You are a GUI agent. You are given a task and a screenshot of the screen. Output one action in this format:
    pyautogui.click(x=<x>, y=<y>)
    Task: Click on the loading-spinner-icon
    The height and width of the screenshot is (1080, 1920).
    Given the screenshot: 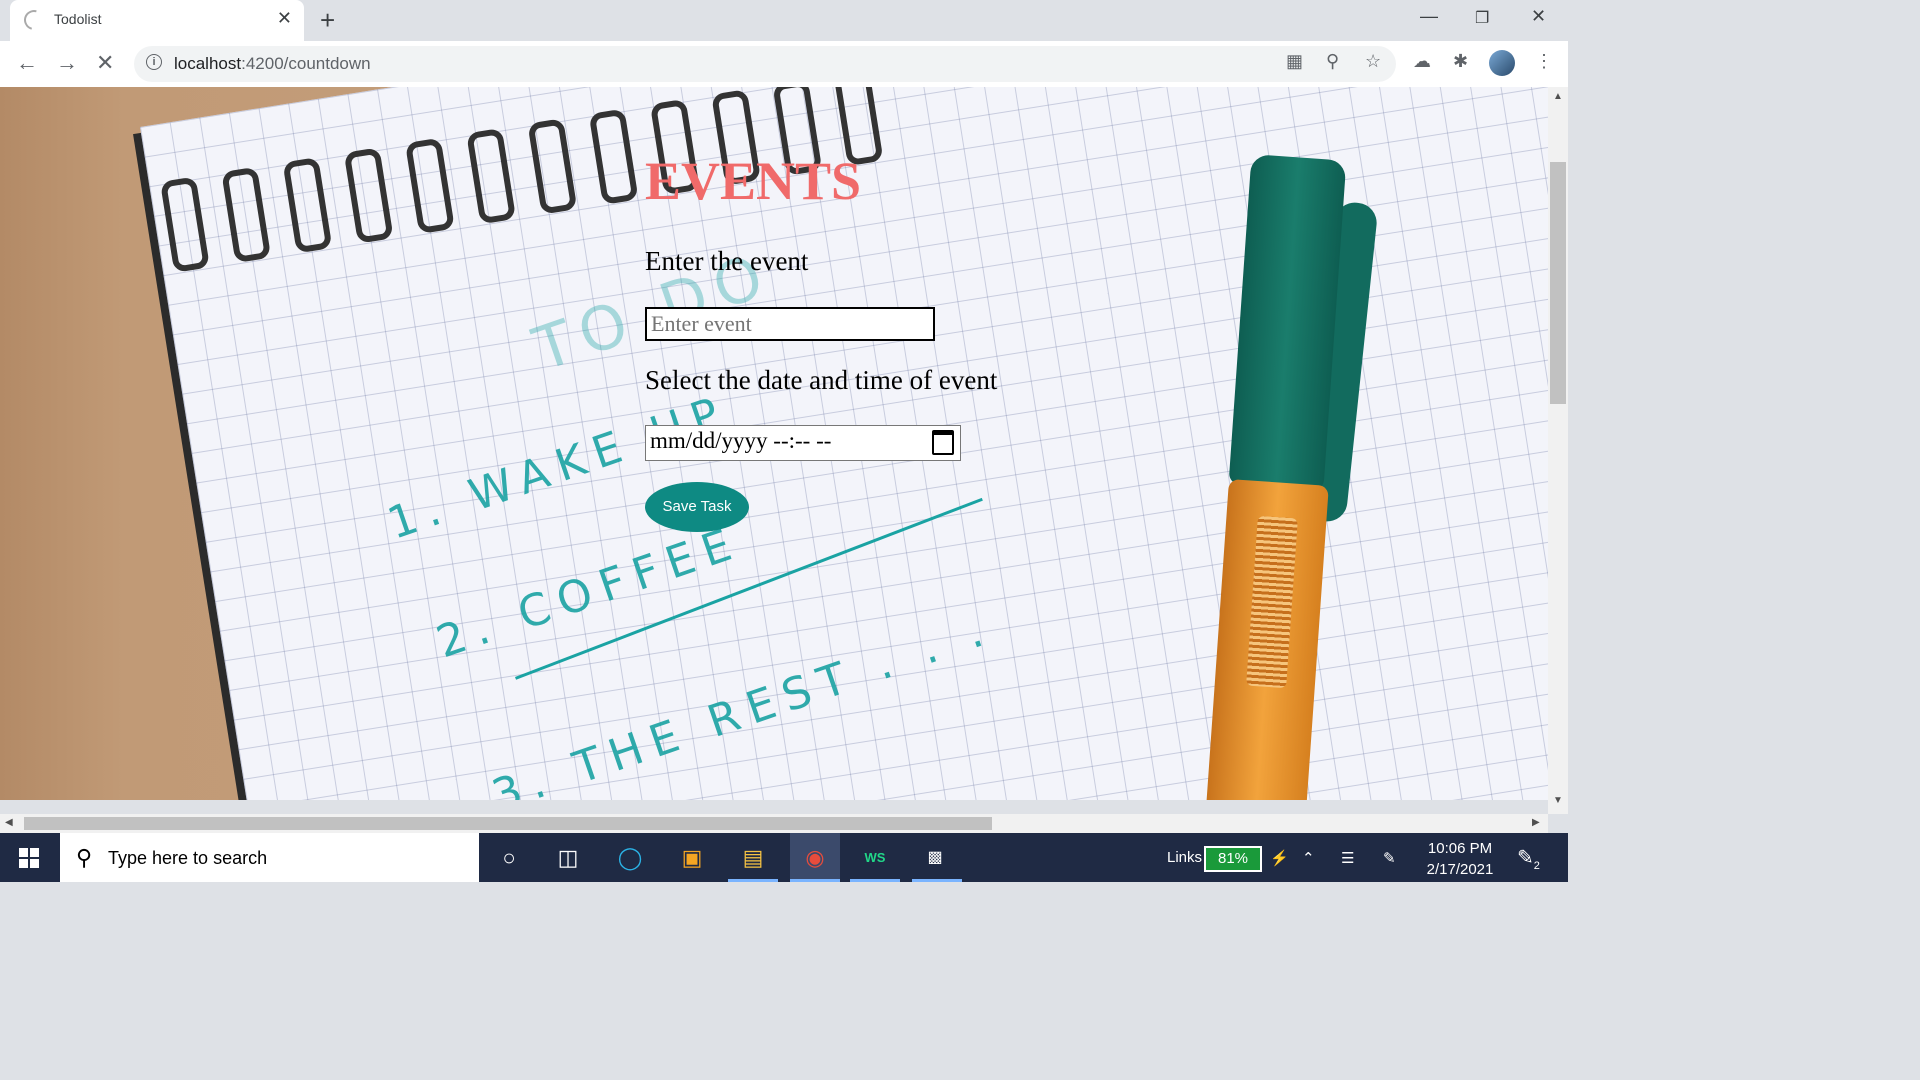 What is the action you would take?
    pyautogui.click(x=34, y=20)
    